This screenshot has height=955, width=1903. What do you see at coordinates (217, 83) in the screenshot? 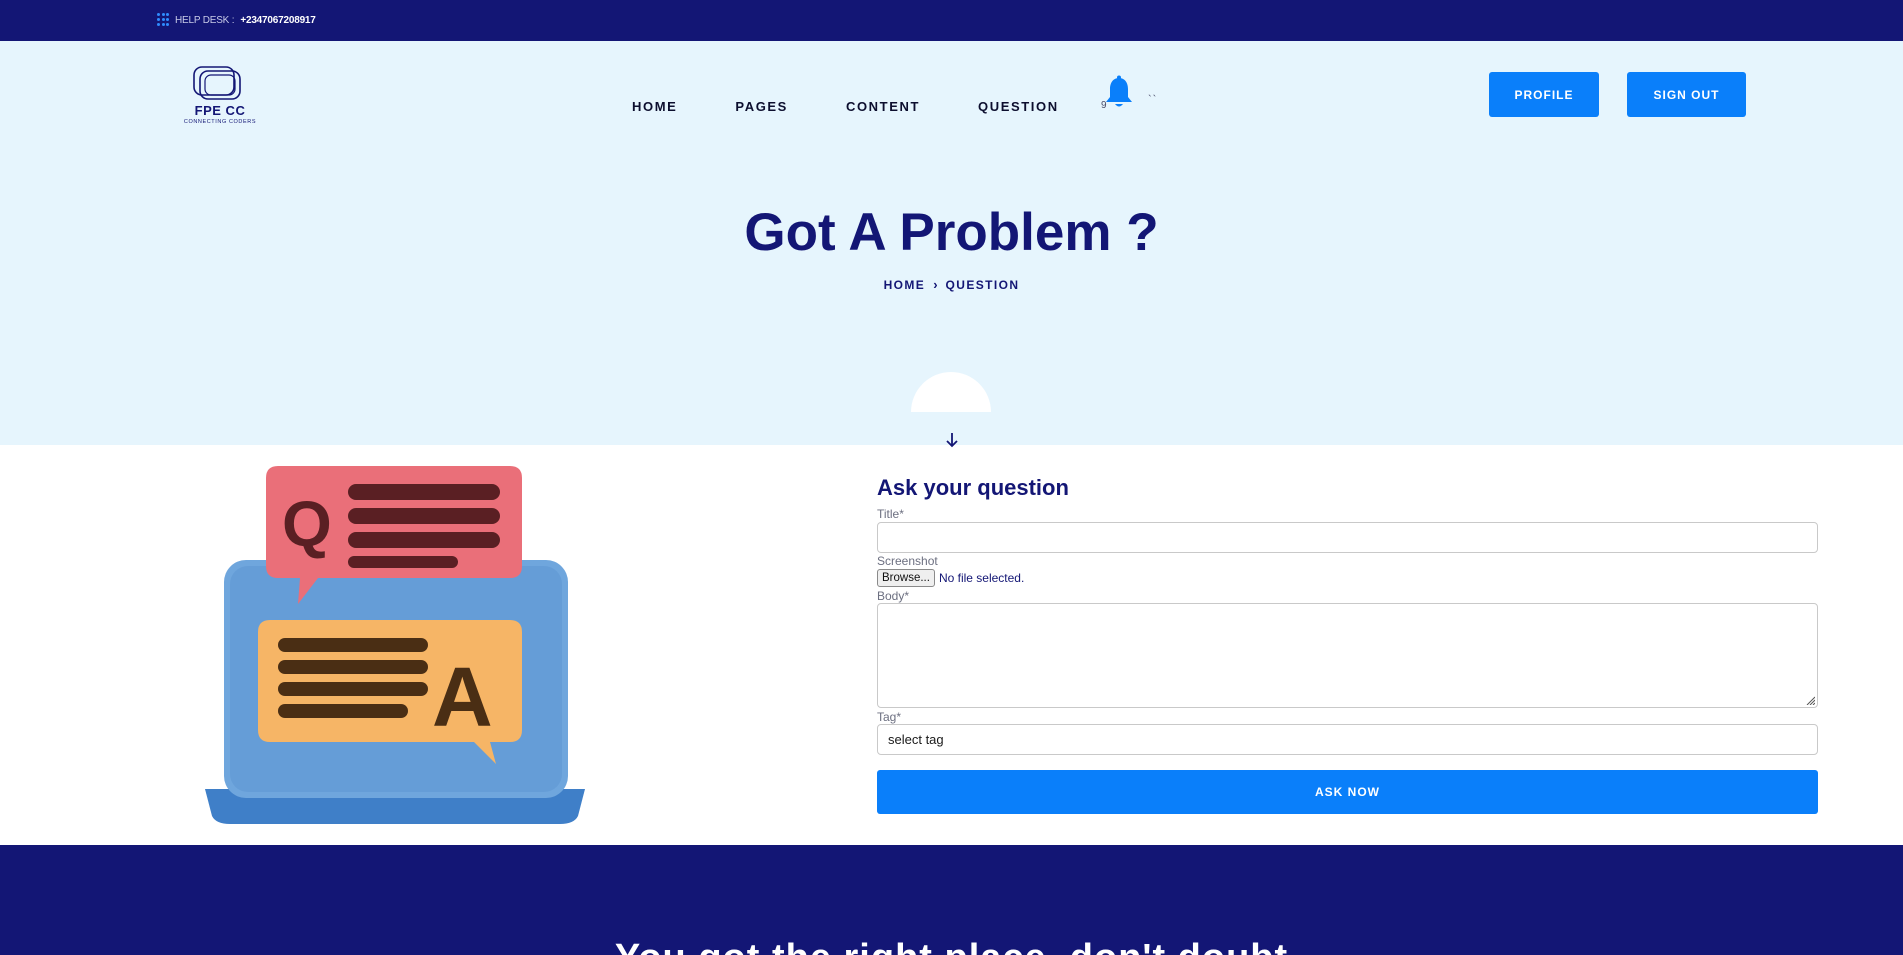
I see `logo-mark-icon` at bounding box center [217, 83].